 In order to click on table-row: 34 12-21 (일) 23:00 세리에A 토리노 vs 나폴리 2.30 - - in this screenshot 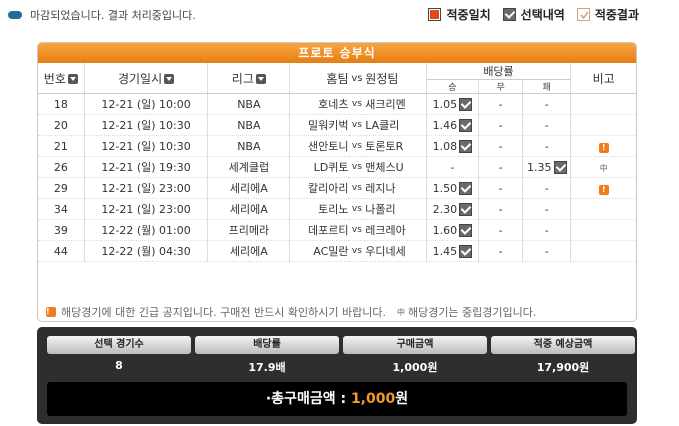, I will do `click(337, 209)`.